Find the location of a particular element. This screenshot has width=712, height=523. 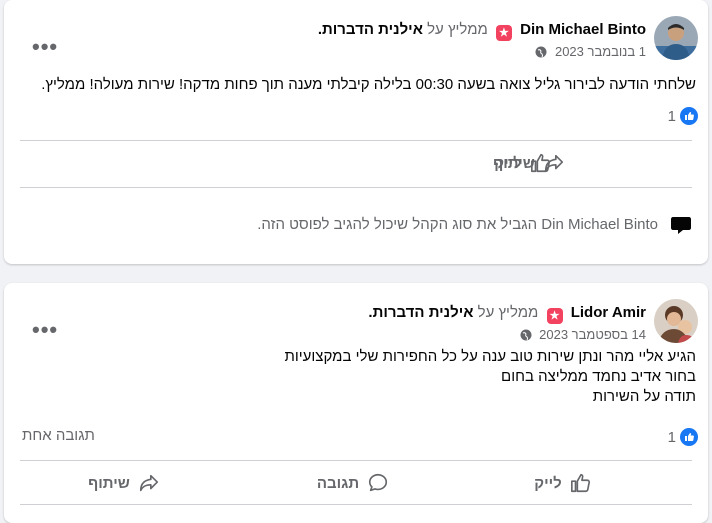

author-name: Lidor Amir is located at coordinates (608, 312).